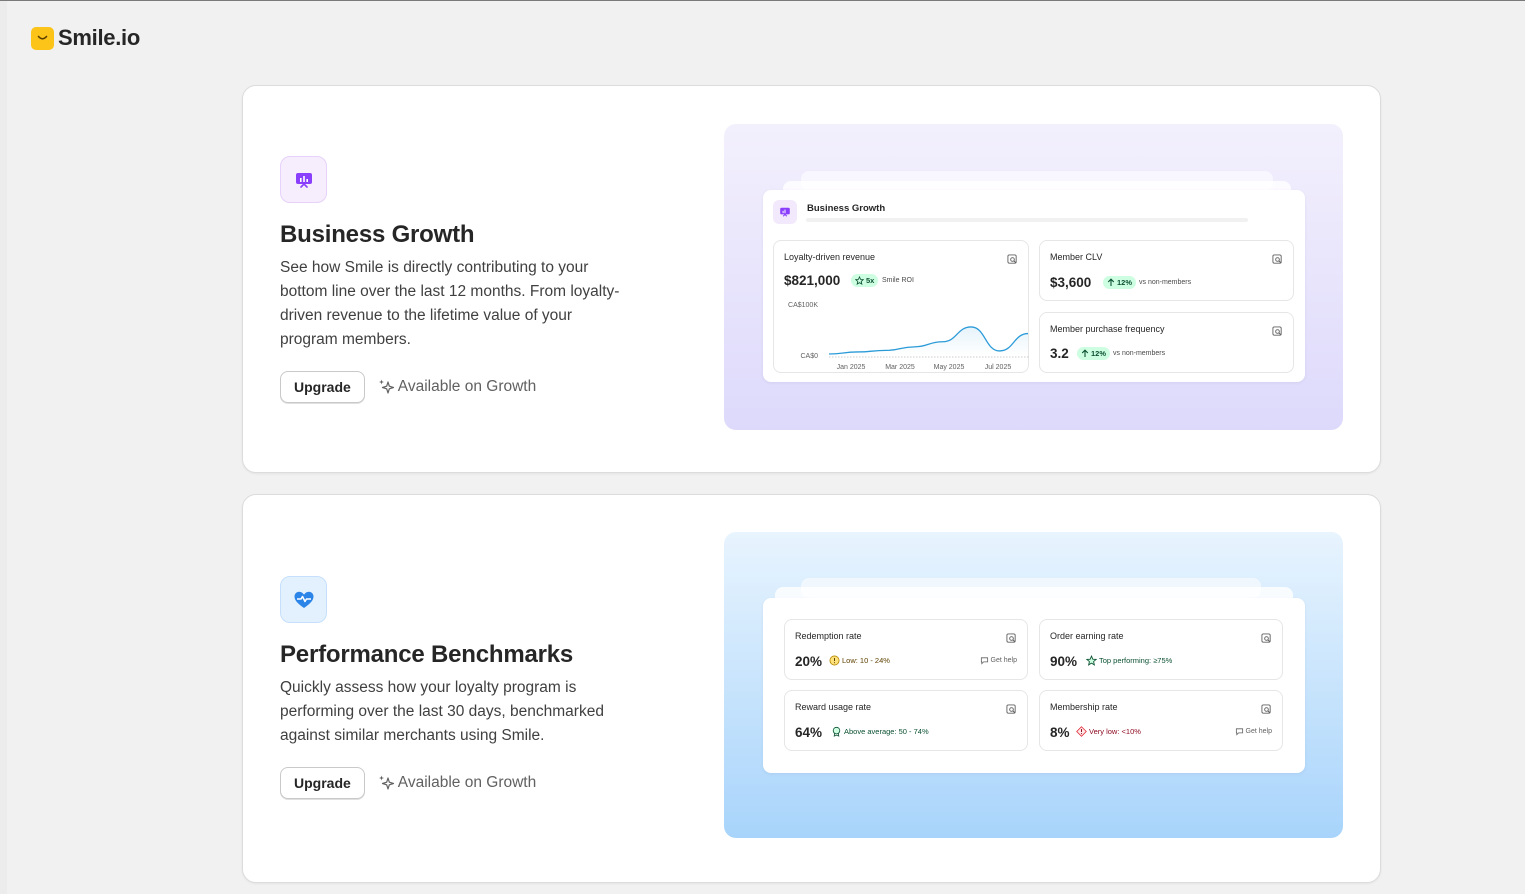 The width and height of the screenshot is (1525, 894). What do you see at coordinates (949, 367) in the screenshot?
I see `x-tick-label: May 2025` at bounding box center [949, 367].